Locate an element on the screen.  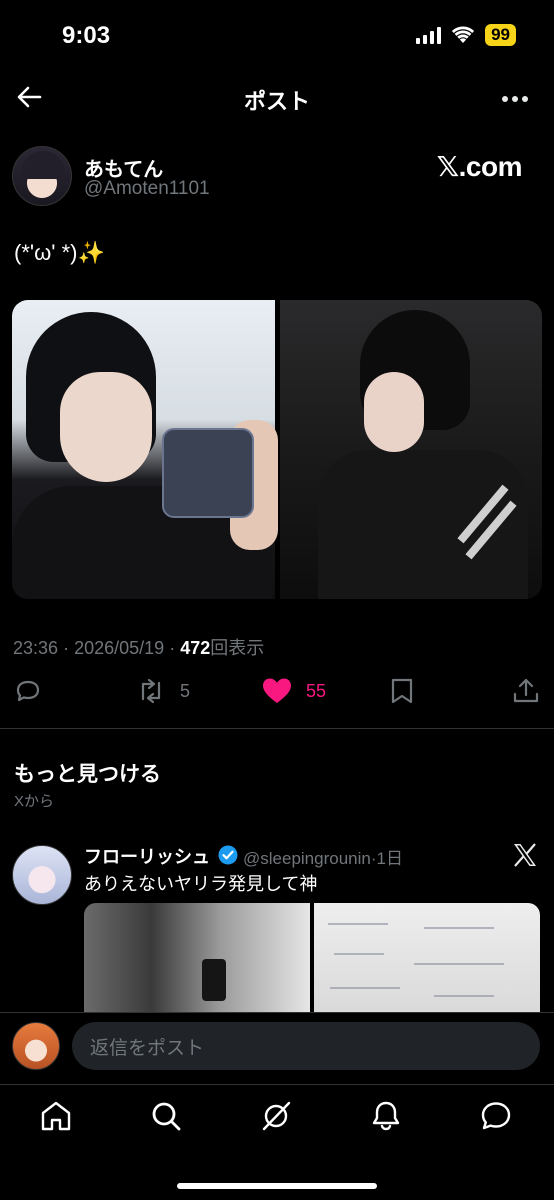
grok-icon is located at coordinates (276, 1116).